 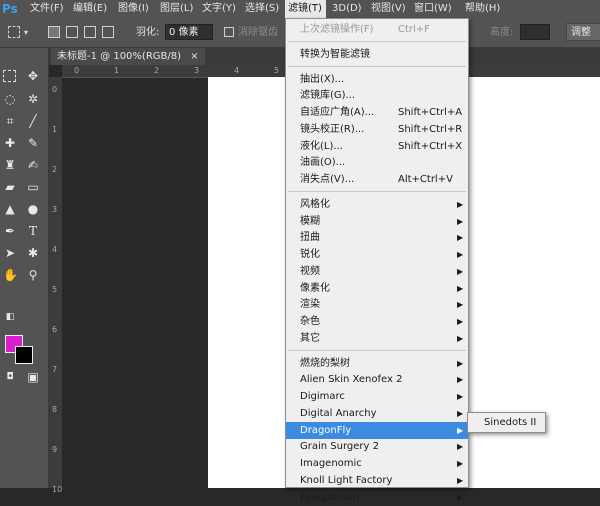 I want to click on filter-menu-item: Digital Anarchy ▶, so click(x=377, y=413).